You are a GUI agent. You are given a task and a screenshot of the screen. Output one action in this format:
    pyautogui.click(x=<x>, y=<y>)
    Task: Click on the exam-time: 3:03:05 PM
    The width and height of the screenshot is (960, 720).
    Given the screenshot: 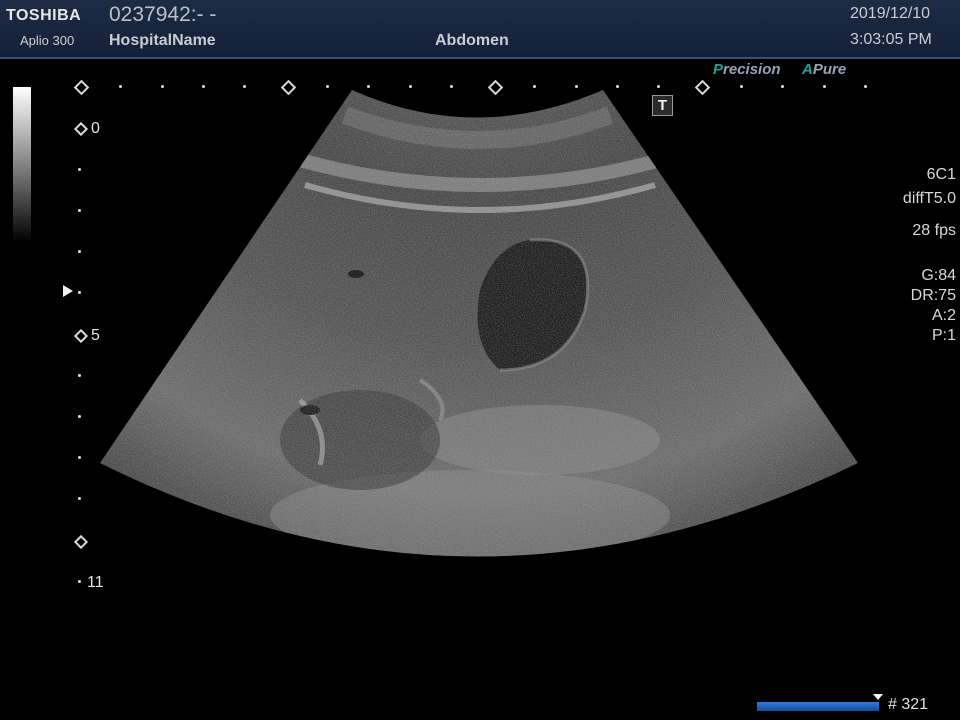 What is the action you would take?
    pyautogui.click(x=891, y=39)
    